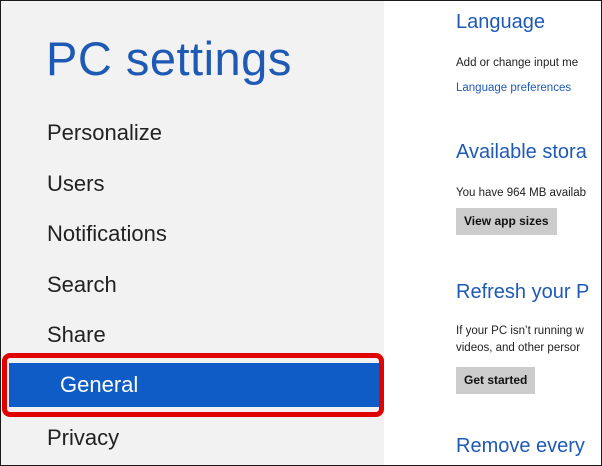  What do you see at coordinates (521, 193) in the screenshot?
I see `storage-description: You have 964 MB availab` at bounding box center [521, 193].